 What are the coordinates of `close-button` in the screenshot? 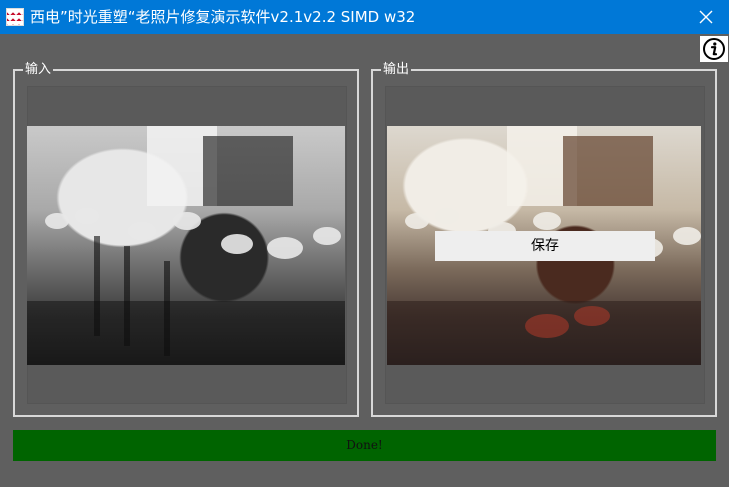 It's located at (706, 17).